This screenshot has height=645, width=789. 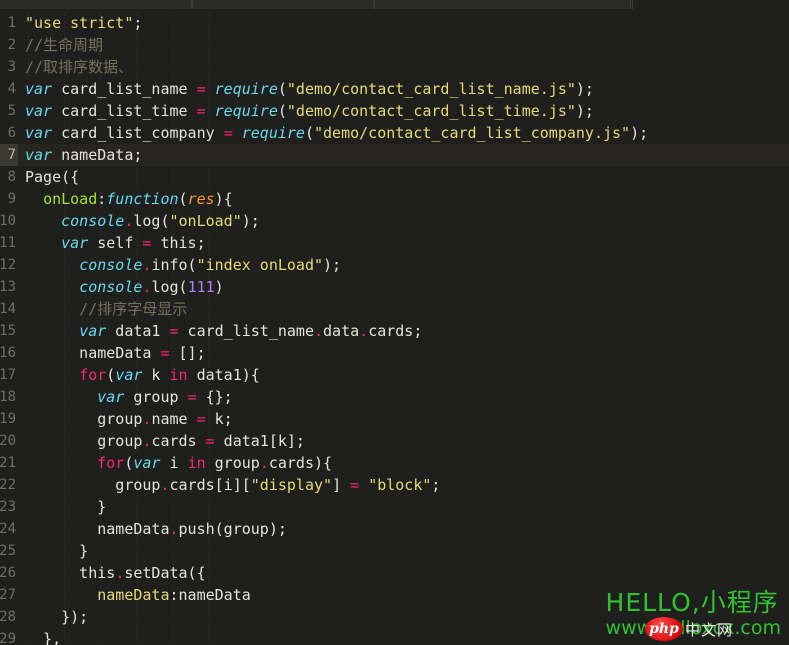 What do you see at coordinates (394, 636) in the screenshot?
I see `code-line: 29 },` at bounding box center [394, 636].